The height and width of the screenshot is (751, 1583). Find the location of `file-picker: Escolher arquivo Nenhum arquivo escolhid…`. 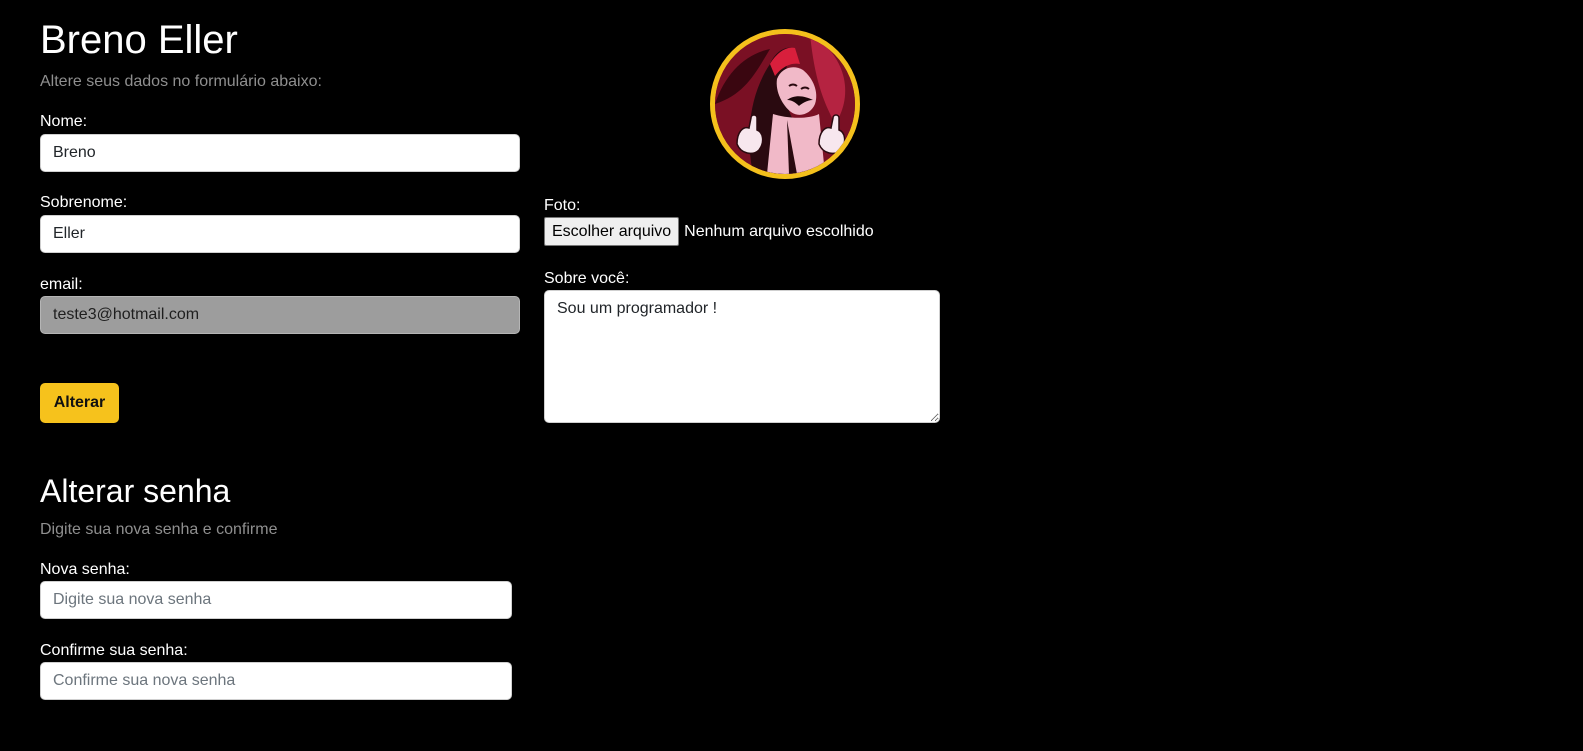

file-picker: Escolher arquivo Nenhum arquivo escolhid… is located at coordinates (709, 231).